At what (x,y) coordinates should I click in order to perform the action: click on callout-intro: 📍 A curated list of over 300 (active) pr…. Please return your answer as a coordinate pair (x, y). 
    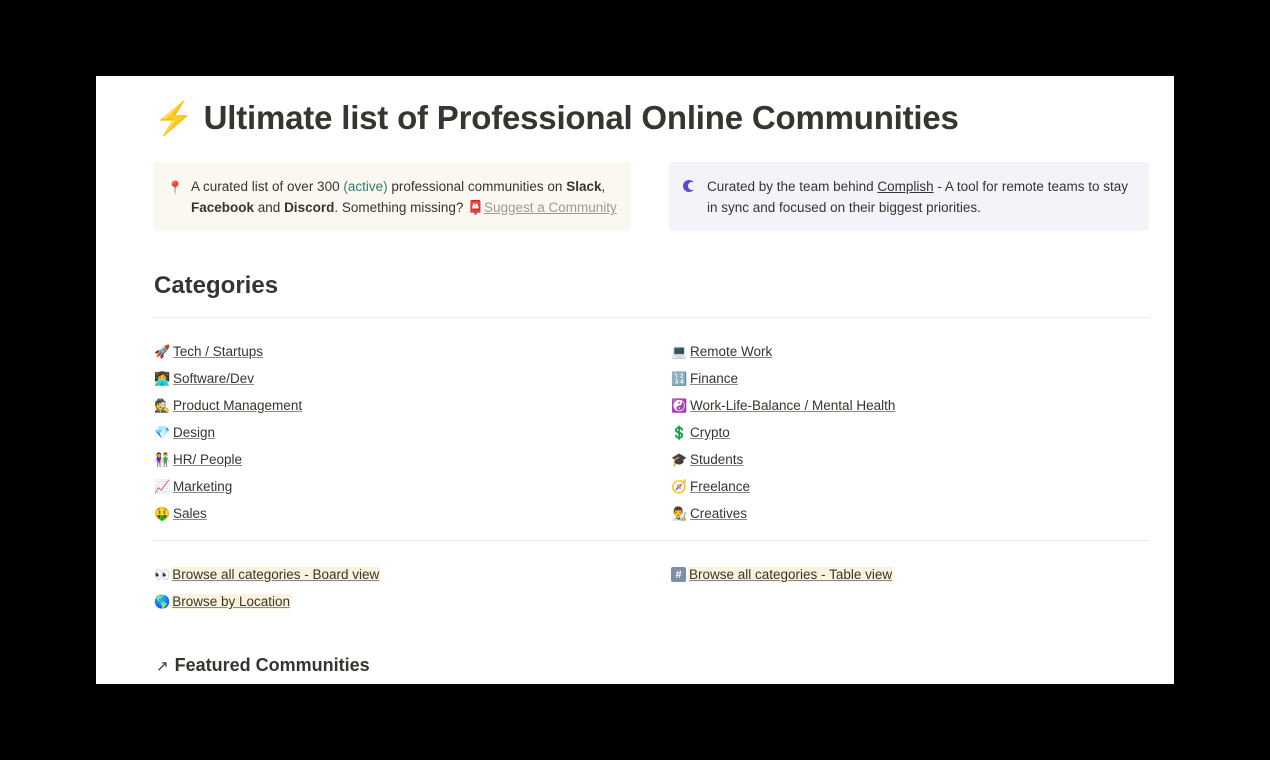
    Looking at the image, I should click on (392, 196).